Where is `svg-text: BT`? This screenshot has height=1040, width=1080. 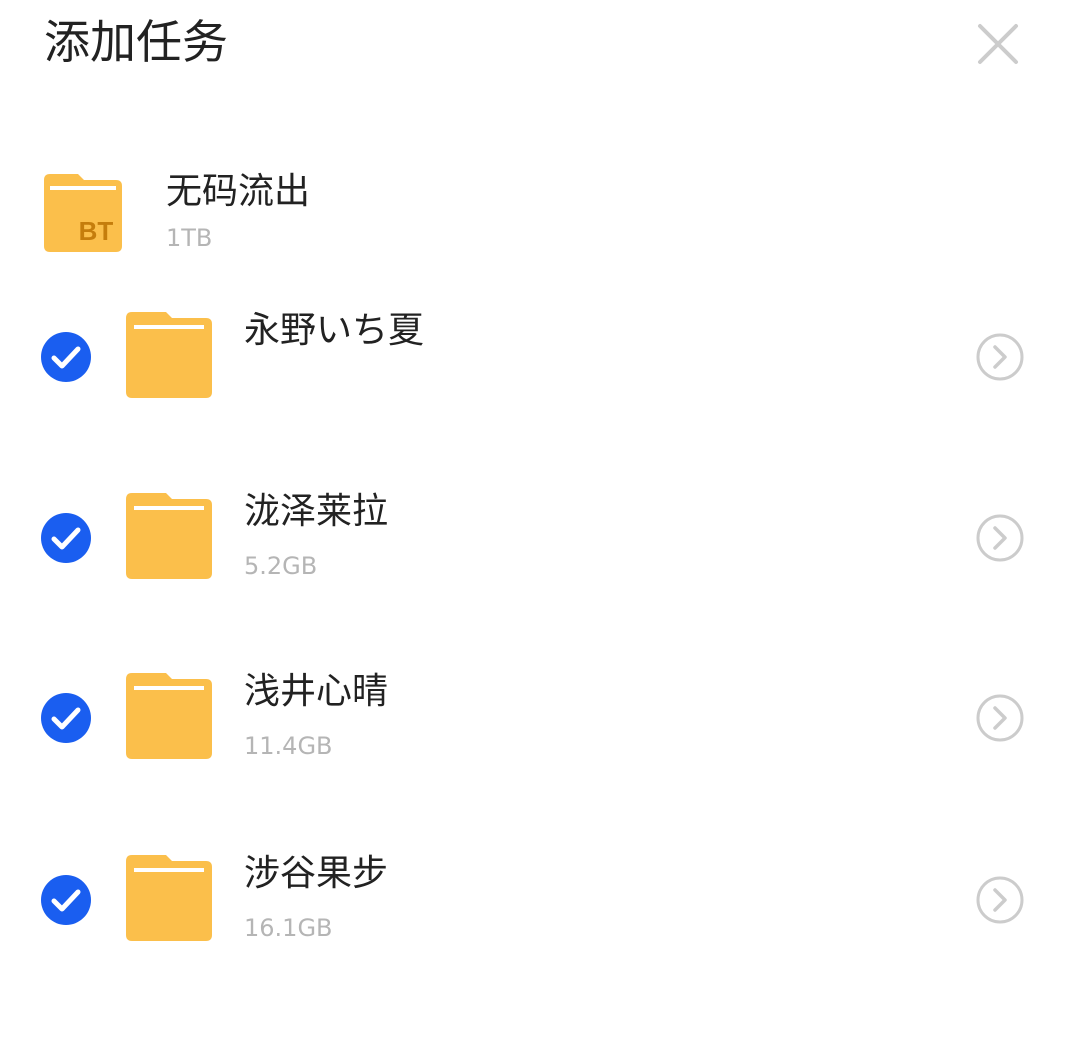
svg-text: BT is located at coordinates (96, 231).